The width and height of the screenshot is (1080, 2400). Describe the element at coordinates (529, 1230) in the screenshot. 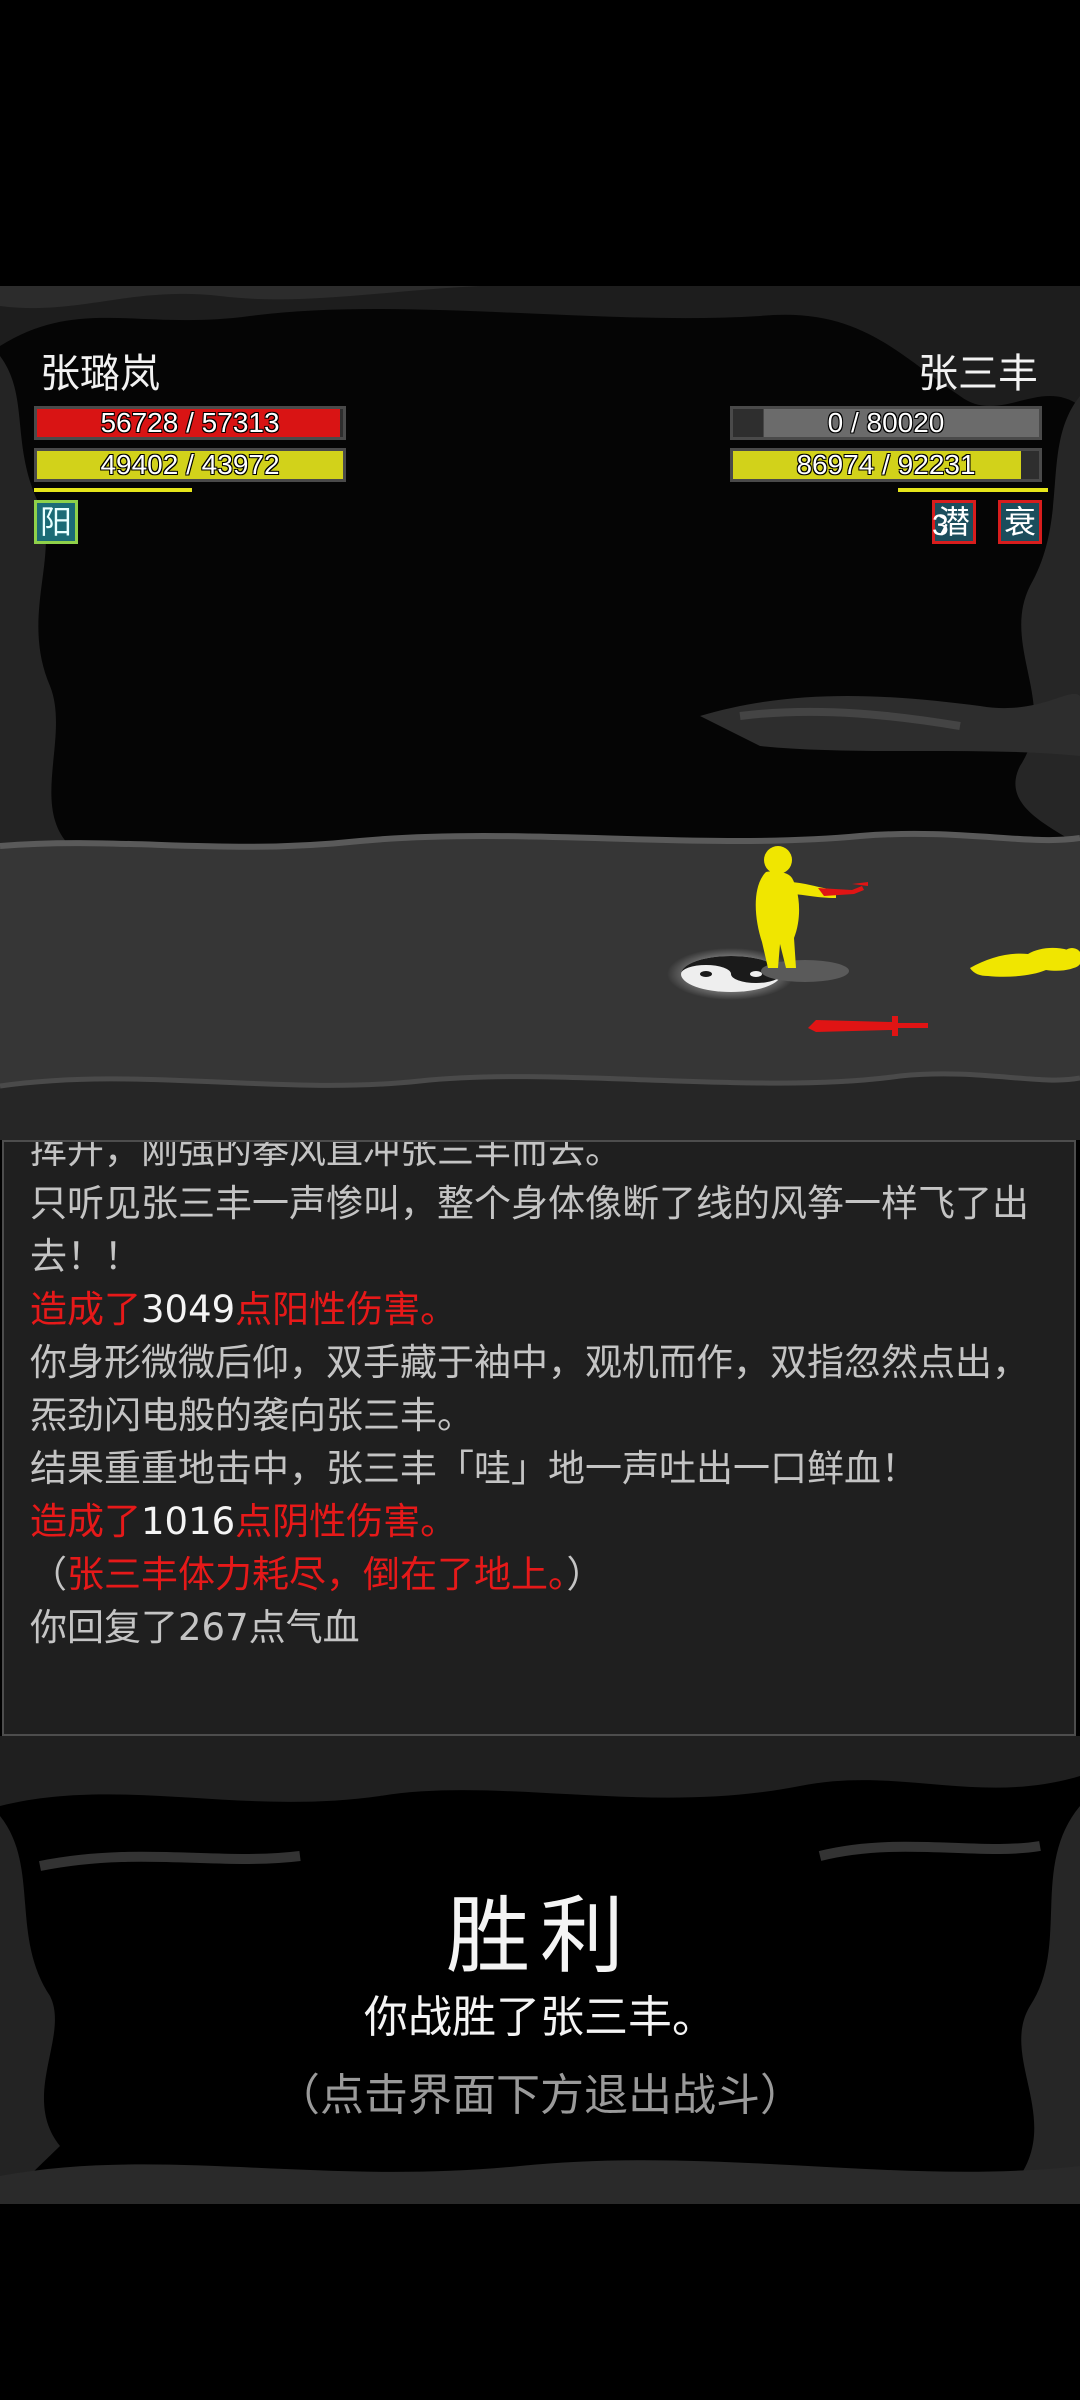

I see `log-segment: 只听见张三丰一声惨叫，整个身体像断了线的风筝一样飞了出去！！` at that location.